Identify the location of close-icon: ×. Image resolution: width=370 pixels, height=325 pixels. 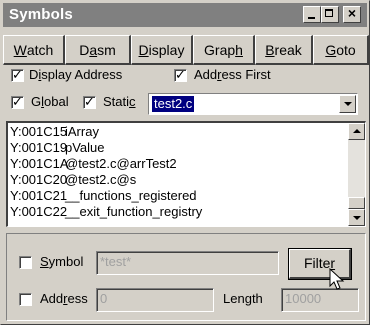
(352, 13).